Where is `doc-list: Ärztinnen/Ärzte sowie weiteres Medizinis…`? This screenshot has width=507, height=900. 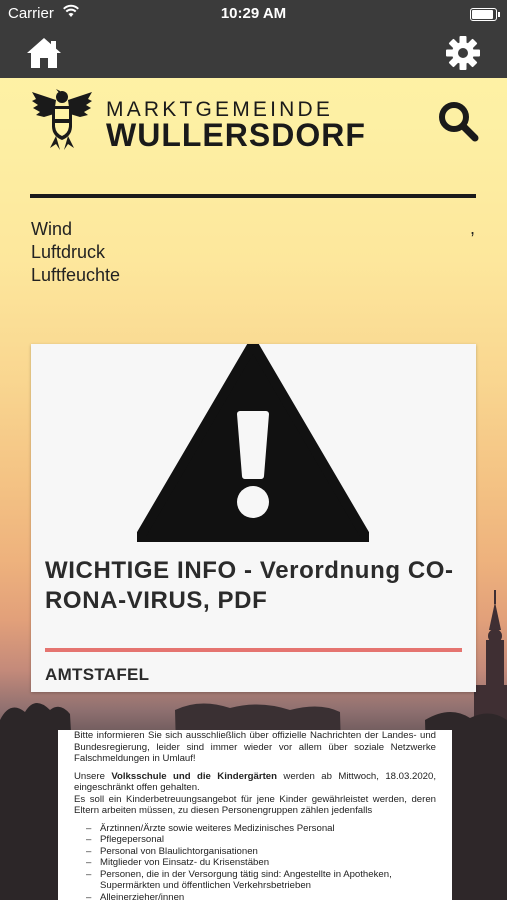 doc-list: Ärztinnen/Ärzte sowie weiteres Medizinis… is located at coordinates (261, 861).